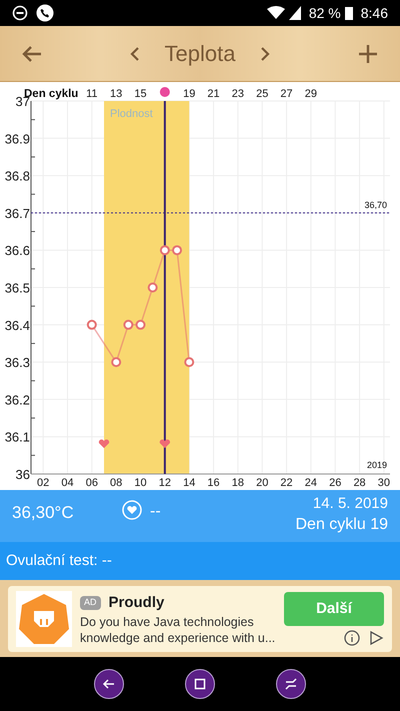 The image size is (400, 711). What do you see at coordinates (17, 250) in the screenshot?
I see `y-tick-label: 36.6` at bounding box center [17, 250].